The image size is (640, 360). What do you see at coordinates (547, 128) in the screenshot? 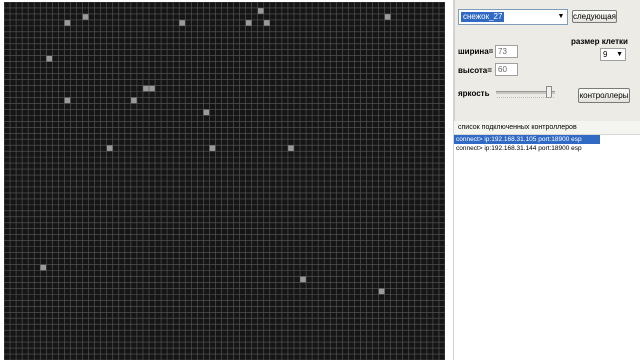
I see `connections-header: список подключенных контроллеров` at bounding box center [547, 128].